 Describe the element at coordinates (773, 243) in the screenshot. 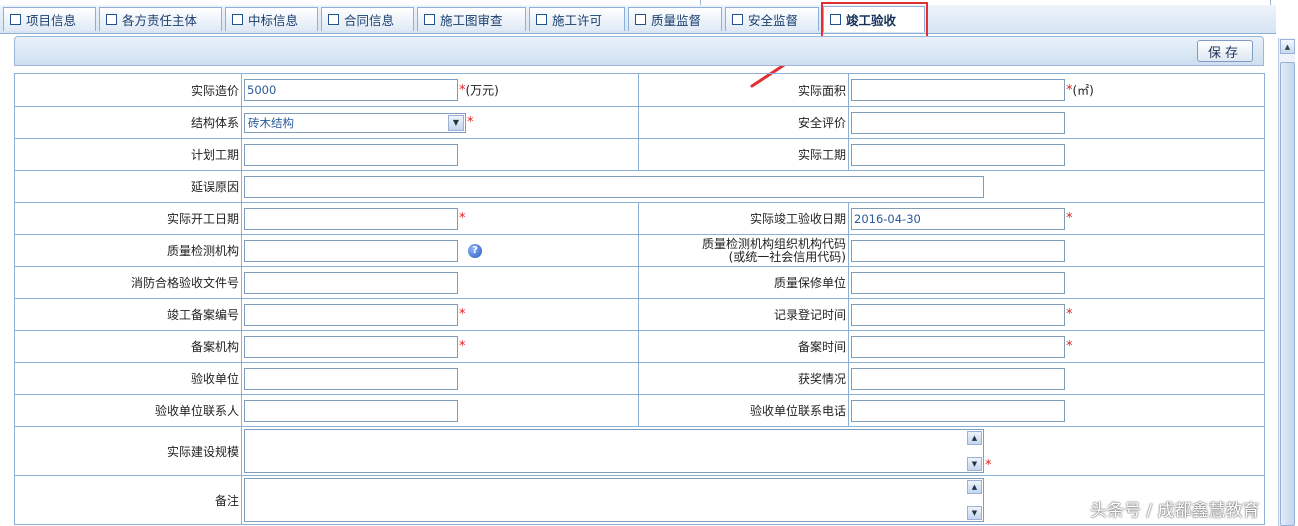

I see `quality-agency-code-label-line1: 质量检测机构组织机构代码` at that location.